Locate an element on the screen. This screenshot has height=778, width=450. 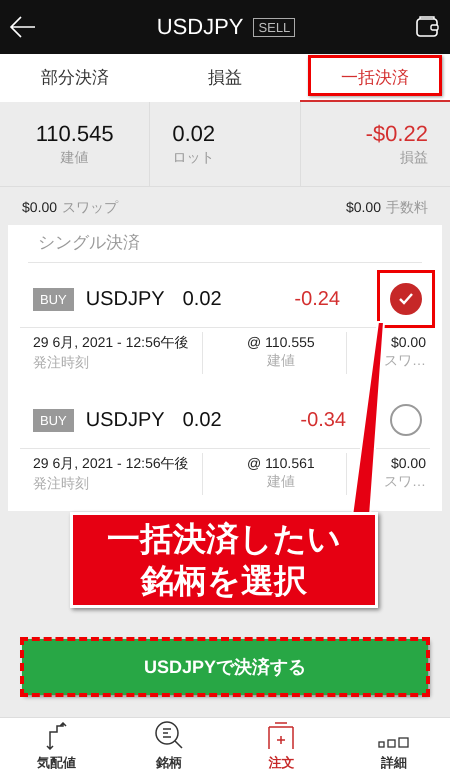
side-badge: SELL is located at coordinates (274, 27).